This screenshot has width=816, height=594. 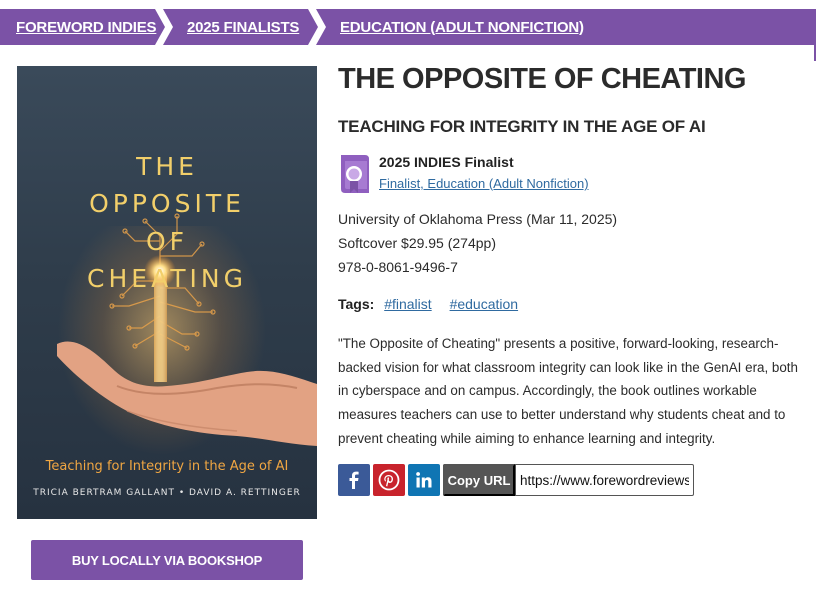 I want to click on linkedin-share-button, so click(x=424, y=480).